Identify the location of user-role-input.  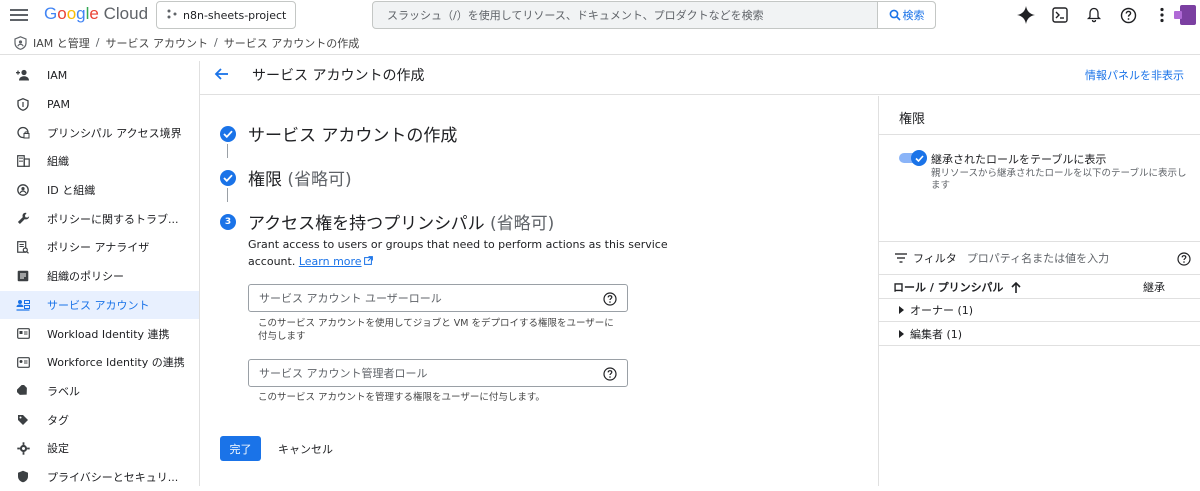
(419, 298).